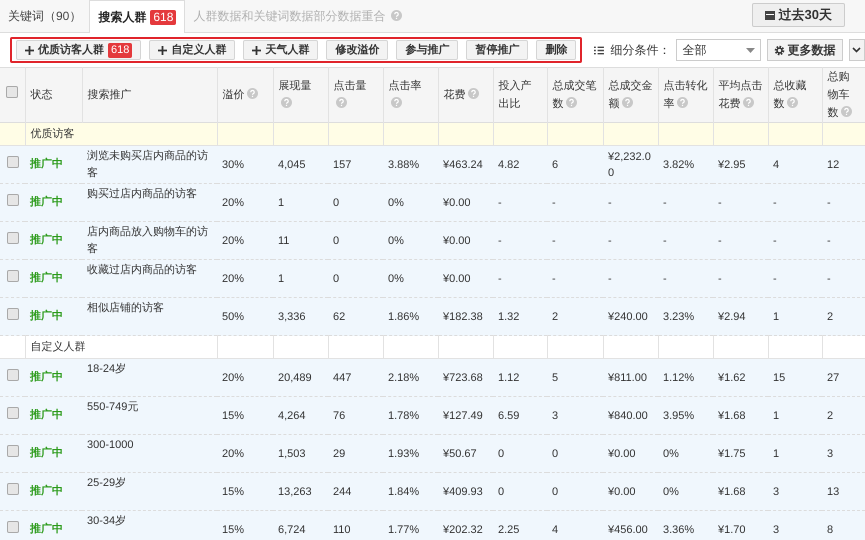  What do you see at coordinates (509, 378) in the screenshot?
I see `table-cell: 1.12` at bounding box center [509, 378].